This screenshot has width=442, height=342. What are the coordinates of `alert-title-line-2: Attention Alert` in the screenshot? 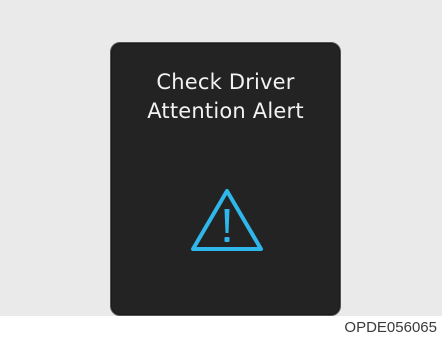 It's located at (225, 111).